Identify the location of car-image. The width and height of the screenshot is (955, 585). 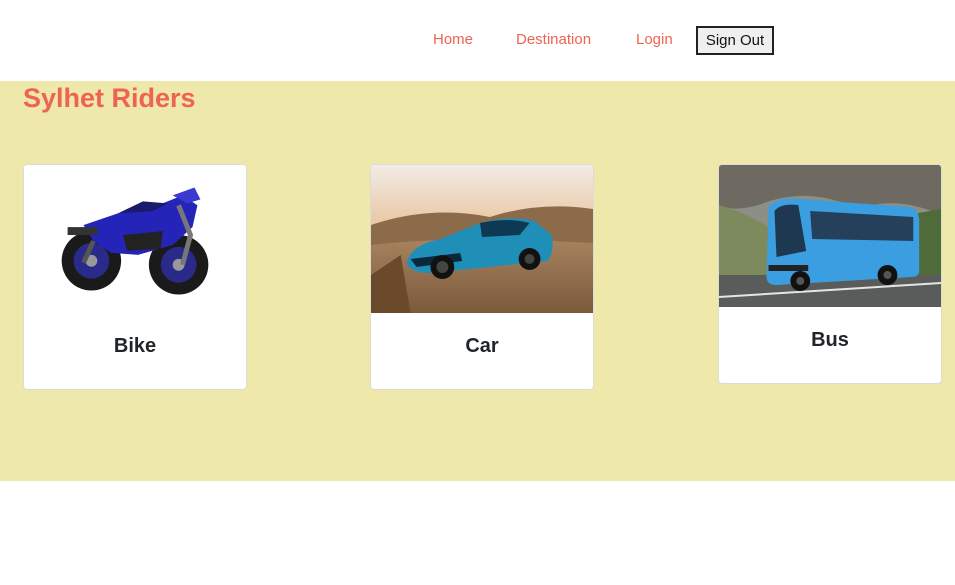
(482, 239).